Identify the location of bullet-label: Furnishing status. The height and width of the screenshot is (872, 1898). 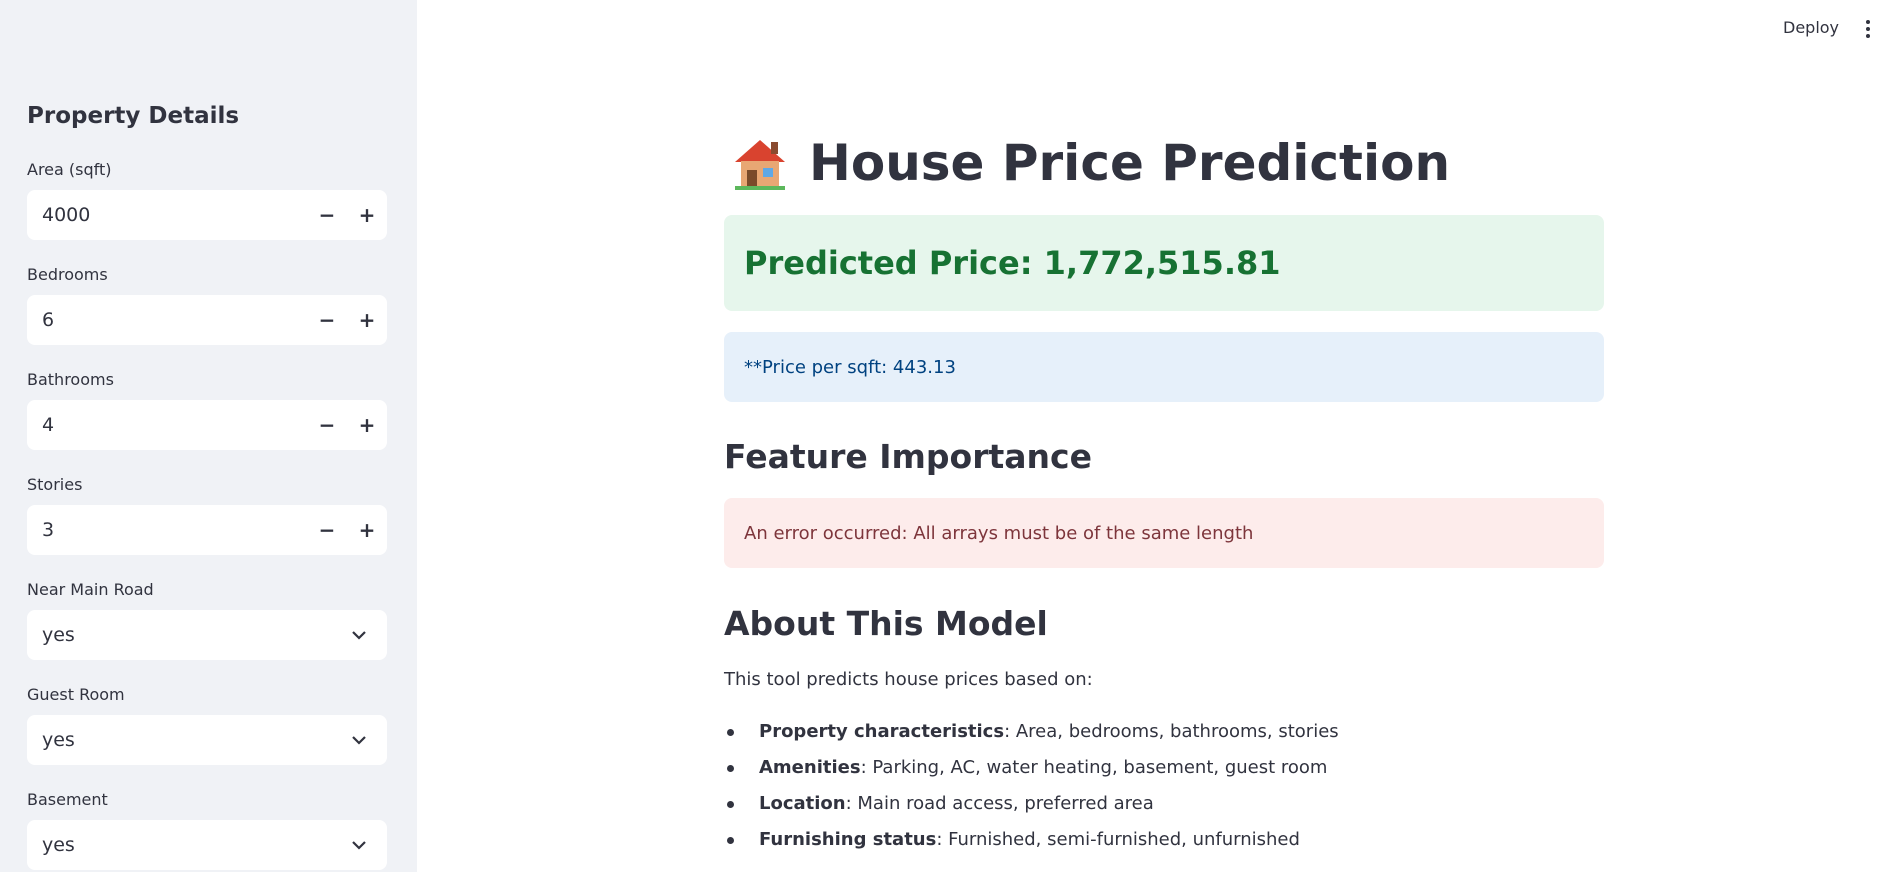
(848, 839).